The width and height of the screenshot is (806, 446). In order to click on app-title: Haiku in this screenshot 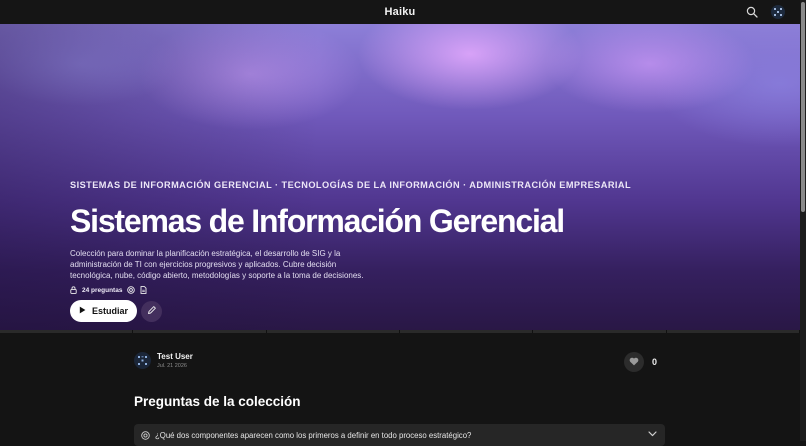, I will do `click(400, 12)`.